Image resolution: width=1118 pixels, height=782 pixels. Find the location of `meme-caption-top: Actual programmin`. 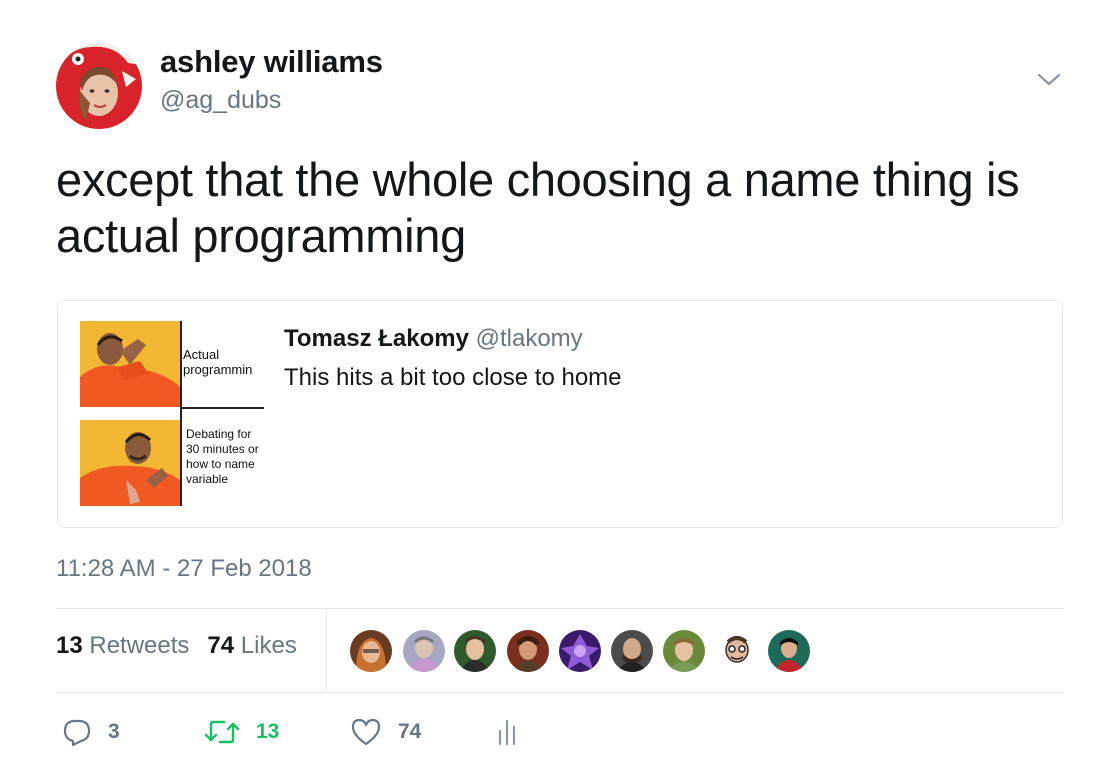

meme-caption-top: Actual programmin is located at coordinates (218, 362).